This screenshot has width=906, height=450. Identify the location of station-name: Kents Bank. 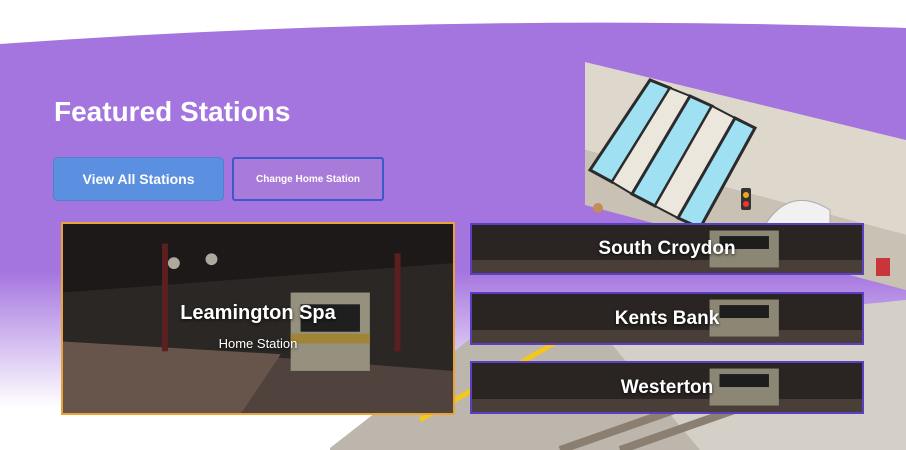
(667, 318).